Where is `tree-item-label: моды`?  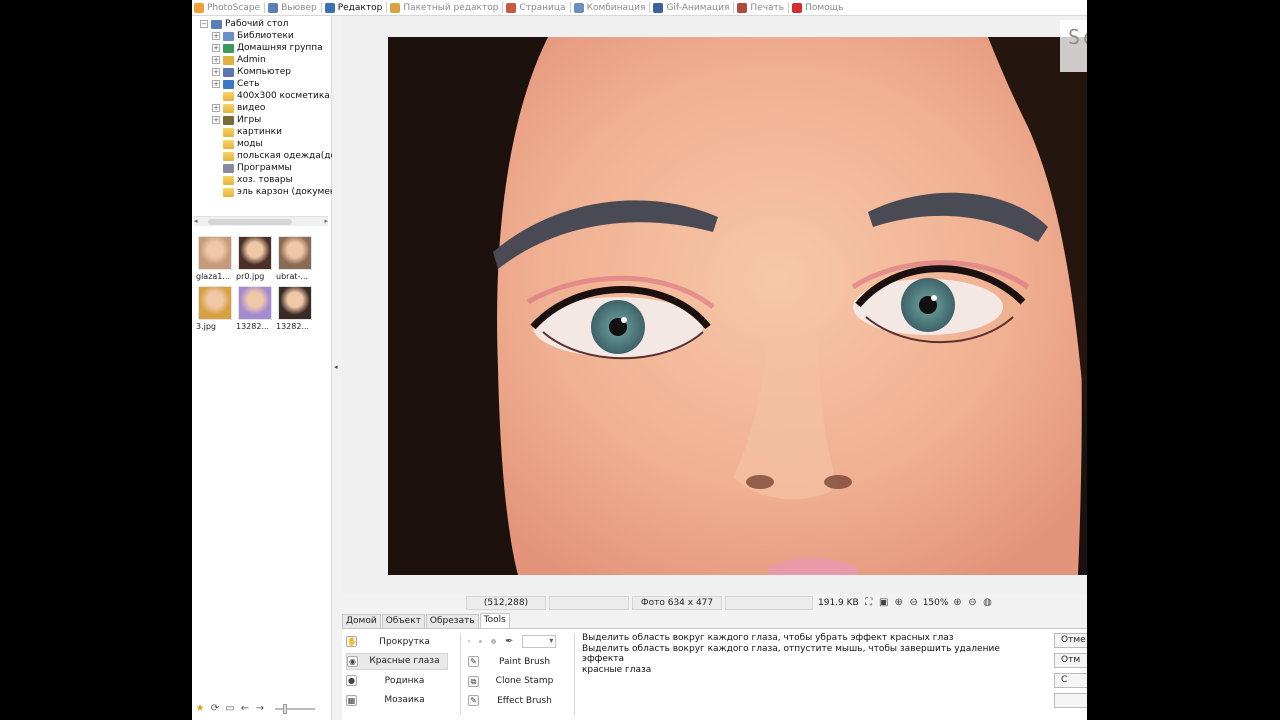 tree-item-label: моды is located at coordinates (250, 144).